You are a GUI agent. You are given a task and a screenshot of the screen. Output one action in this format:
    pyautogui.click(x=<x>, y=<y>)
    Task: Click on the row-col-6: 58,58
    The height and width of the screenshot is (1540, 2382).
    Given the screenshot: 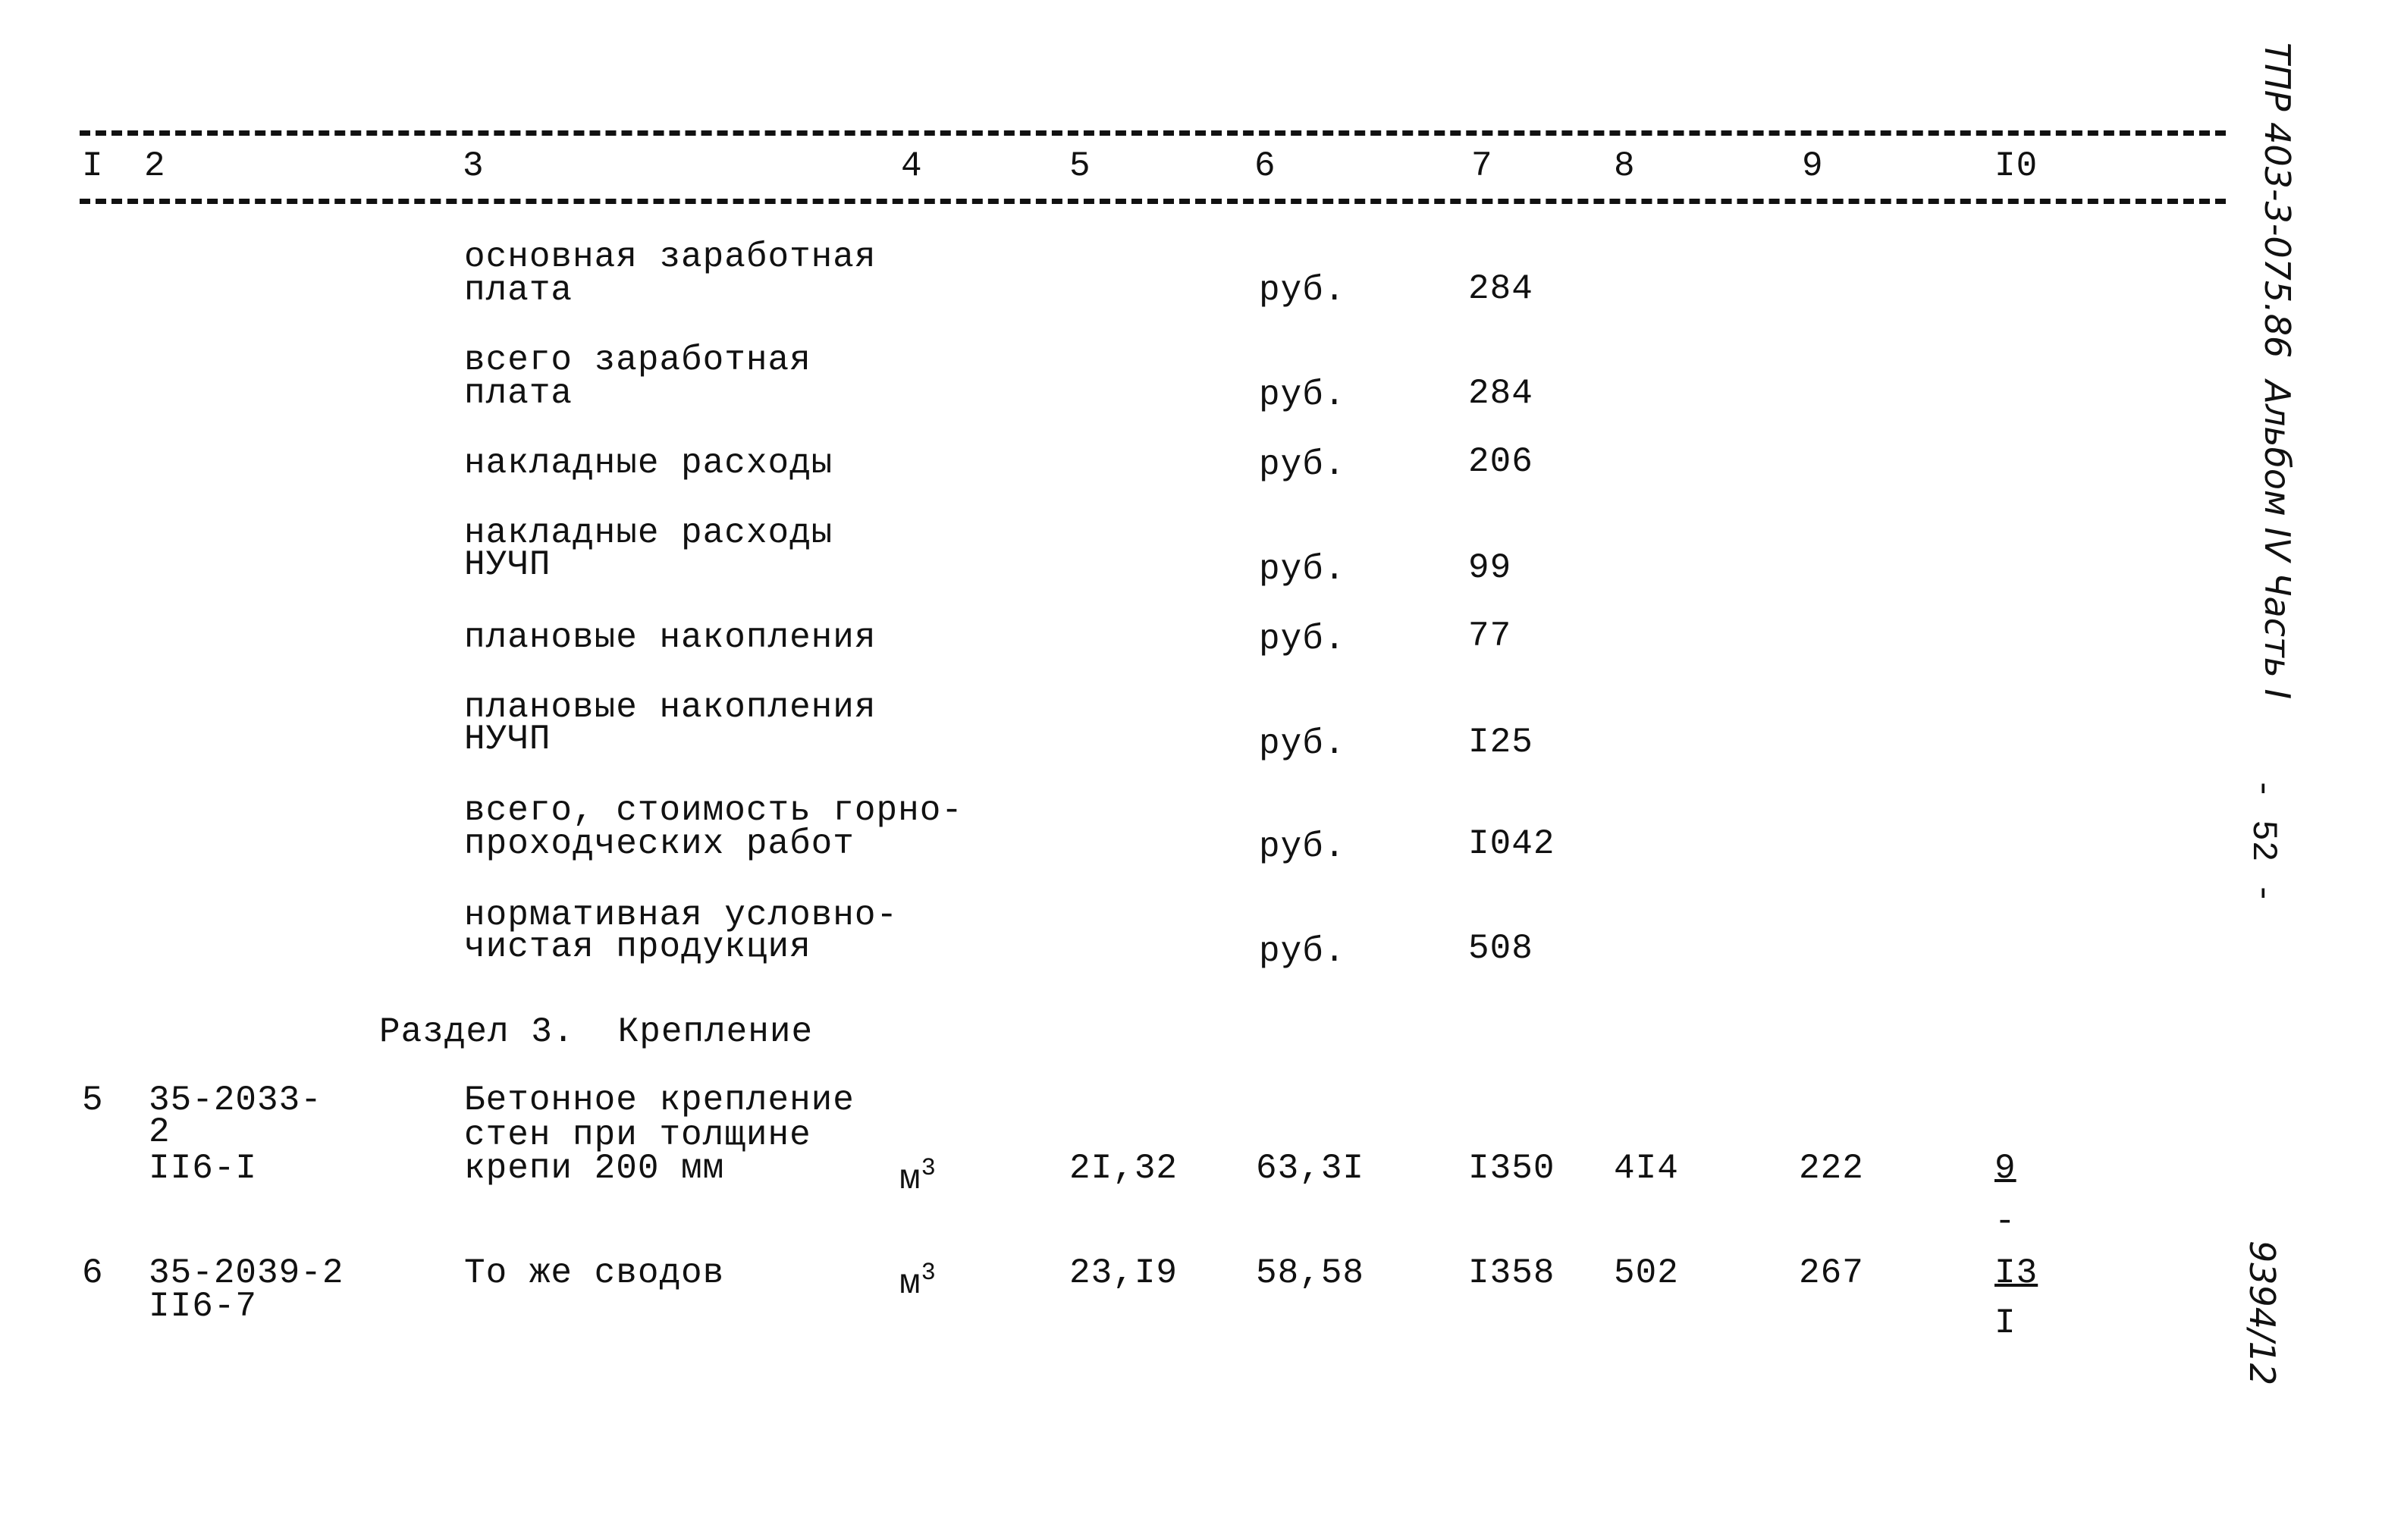 What is the action you would take?
    pyautogui.click(x=1310, y=1273)
    